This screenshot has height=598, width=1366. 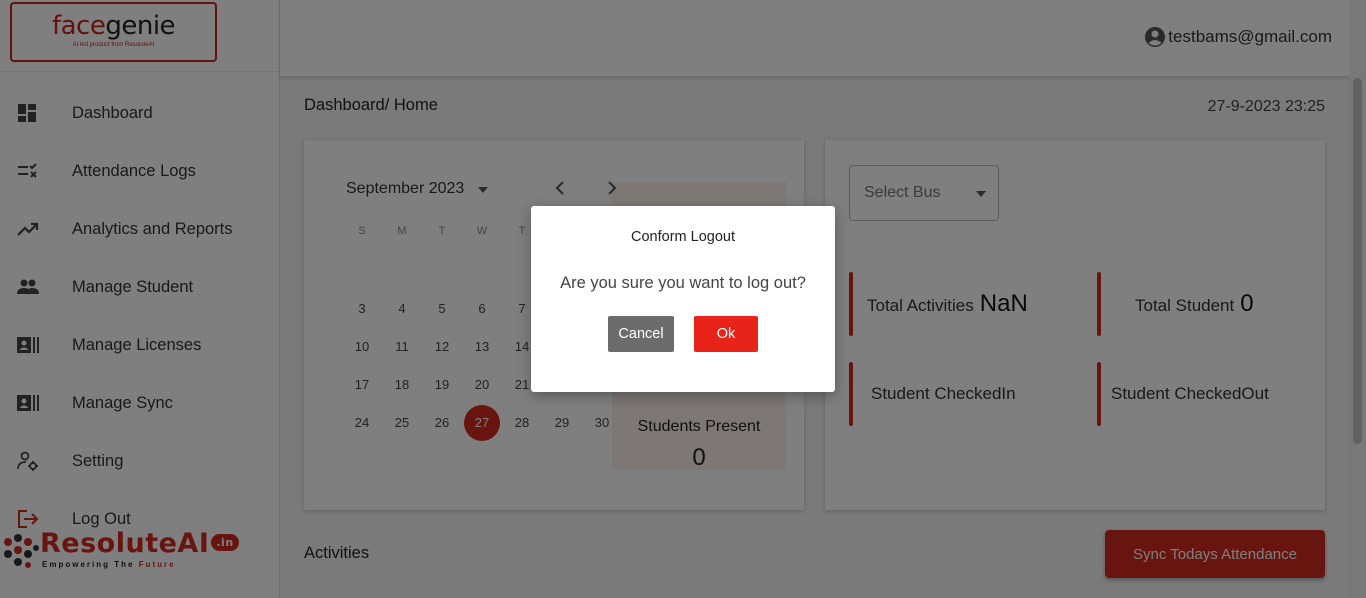 What do you see at coordinates (683, 237) in the screenshot?
I see `dialog-title: Conform Logout` at bounding box center [683, 237].